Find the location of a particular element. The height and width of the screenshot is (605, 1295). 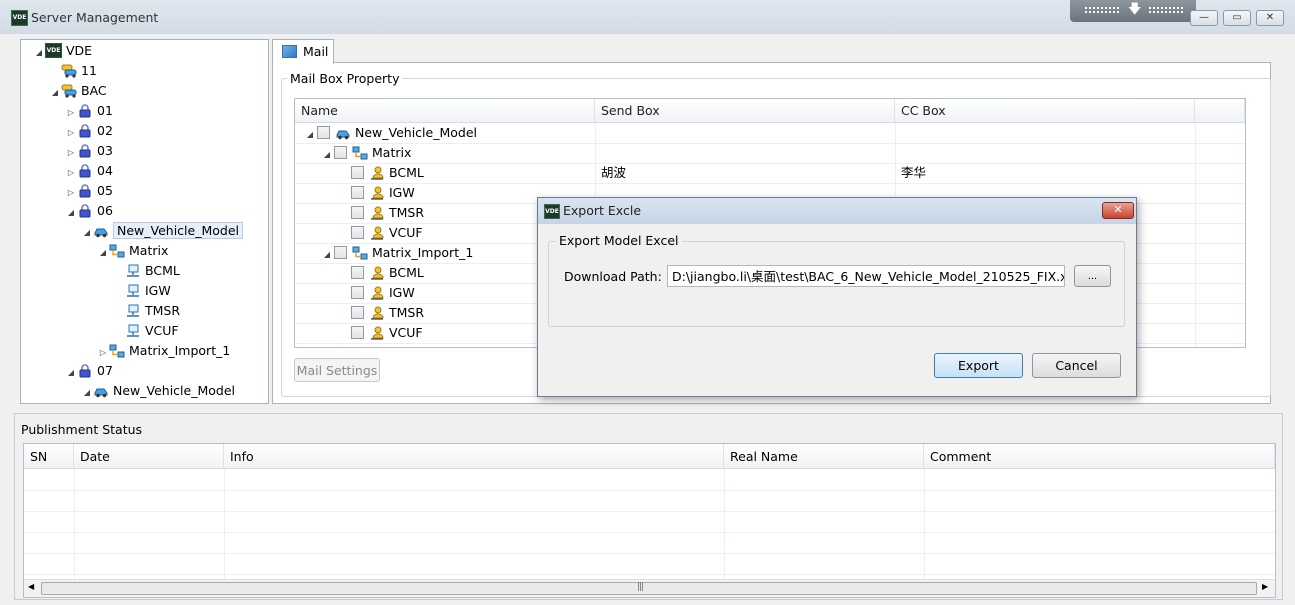

tree-node: TMSR is located at coordinates (146, 311).